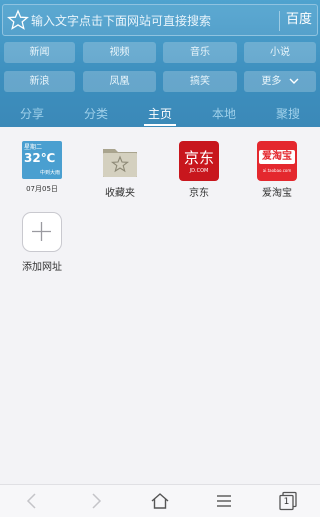 This screenshot has width=320, height=517. What do you see at coordinates (39, 52) in the screenshot?
I see `quick-link-news: 新闻` at bounding box center [39, 52].